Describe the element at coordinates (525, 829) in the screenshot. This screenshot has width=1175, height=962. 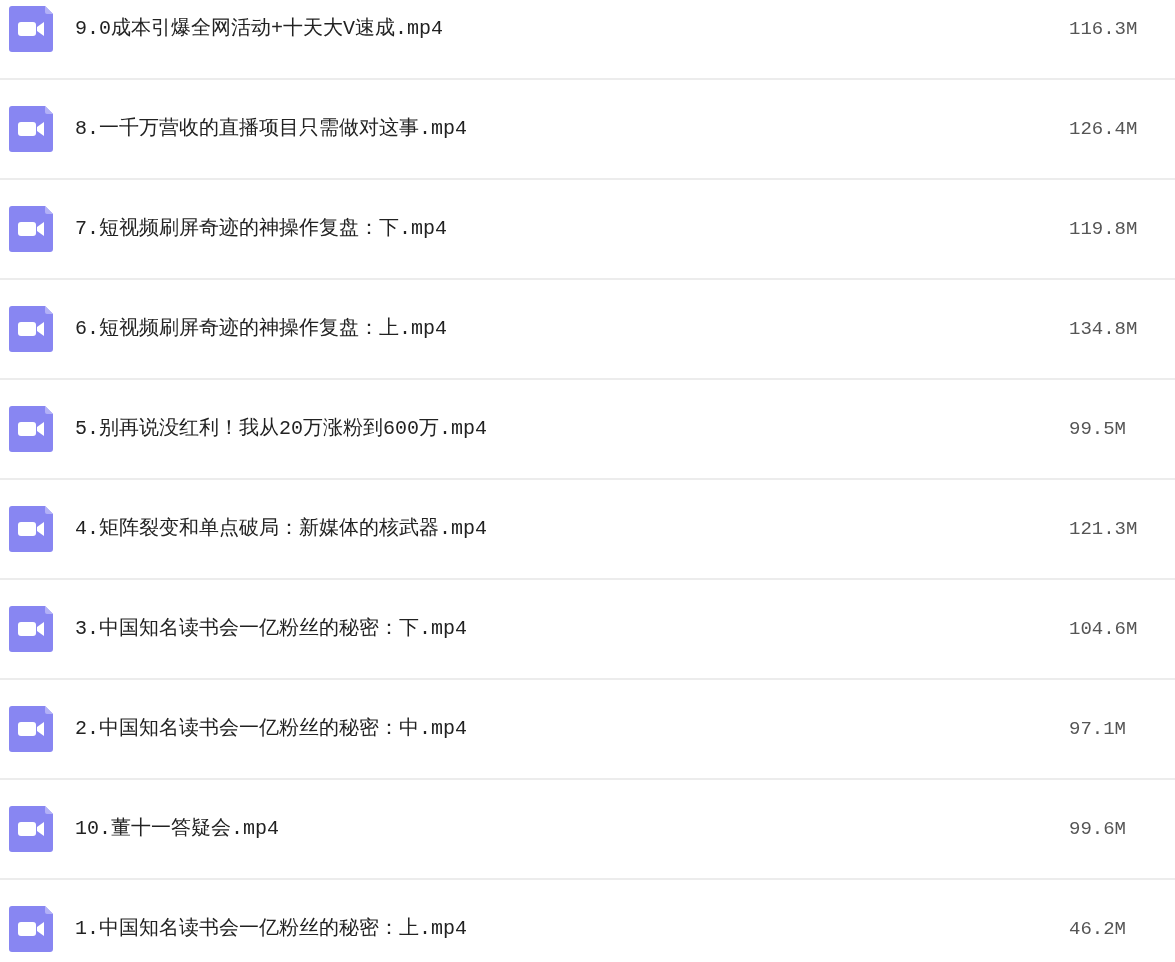
I see `file-name: 10.董十一答疑会.mp4` at that location.